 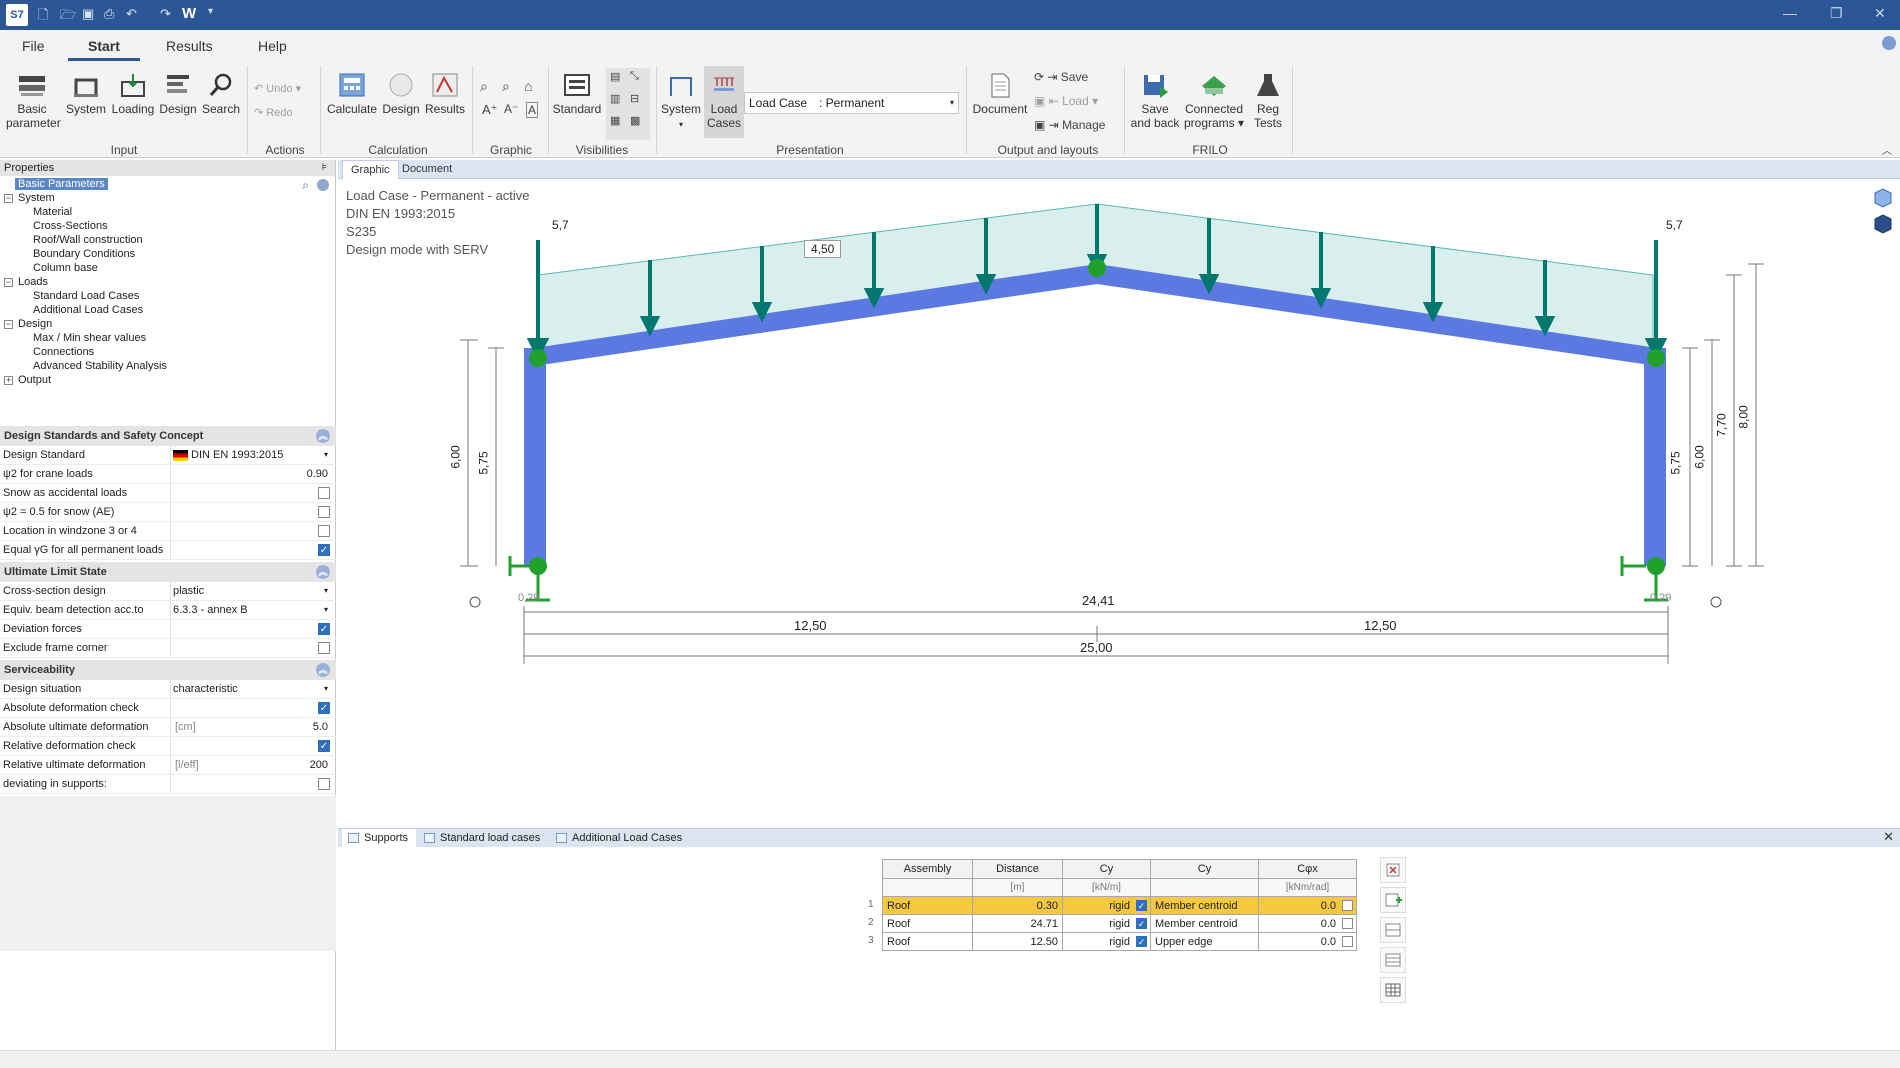 I want to click on save-and-back-button: Save and back, so click(x=1155, y=101).